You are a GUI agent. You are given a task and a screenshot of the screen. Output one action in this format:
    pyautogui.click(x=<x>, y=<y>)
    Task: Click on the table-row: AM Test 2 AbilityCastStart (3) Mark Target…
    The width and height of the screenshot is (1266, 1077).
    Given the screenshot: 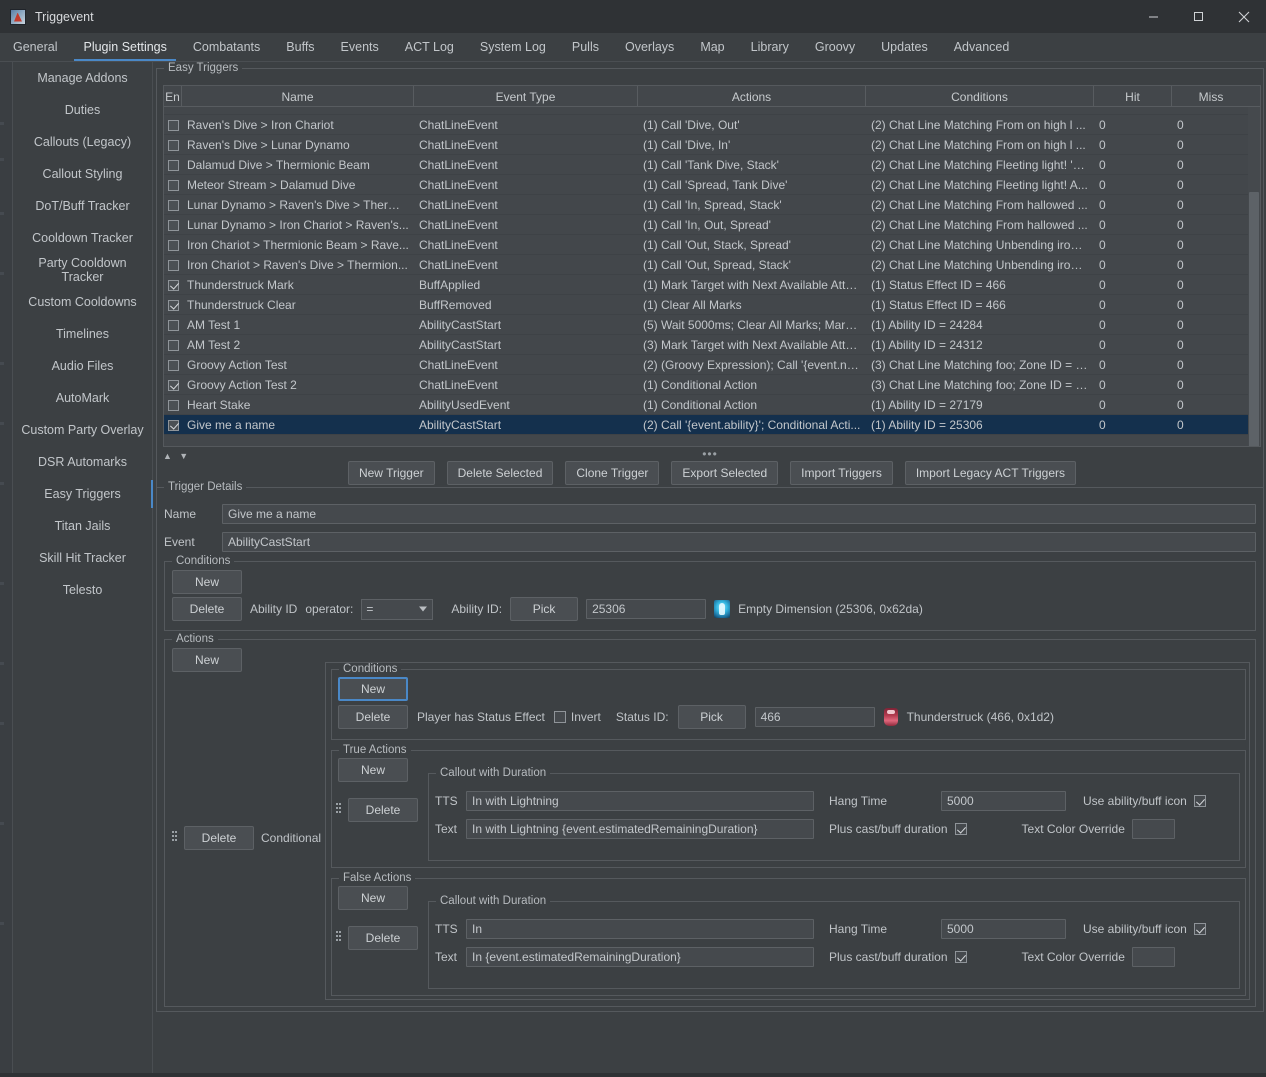 What is the action you would take?
    pyautogui.click(x=712, y=345)
    